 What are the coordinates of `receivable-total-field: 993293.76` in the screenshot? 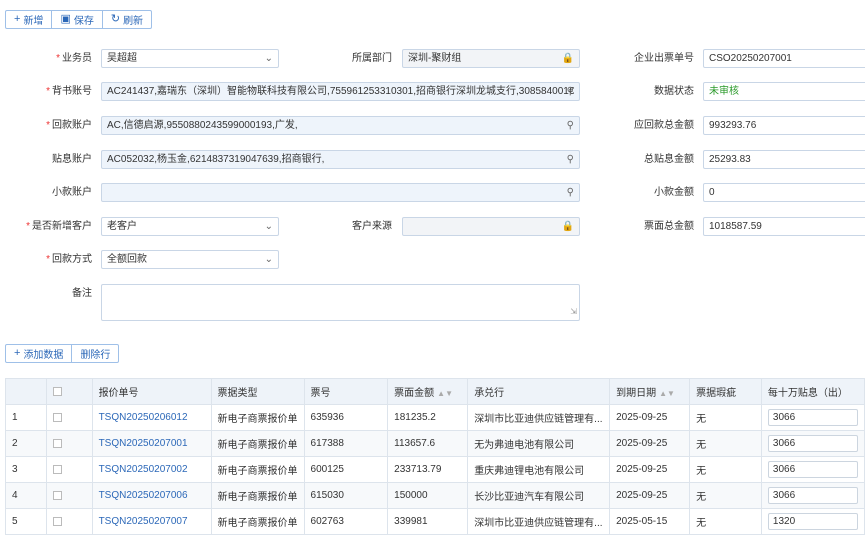 It's located at (784, 125).